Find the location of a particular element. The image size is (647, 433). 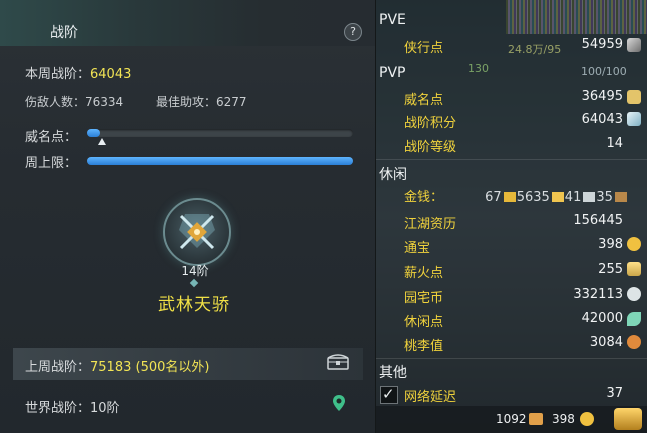

shell-icon is located at coordinates (634, 294).